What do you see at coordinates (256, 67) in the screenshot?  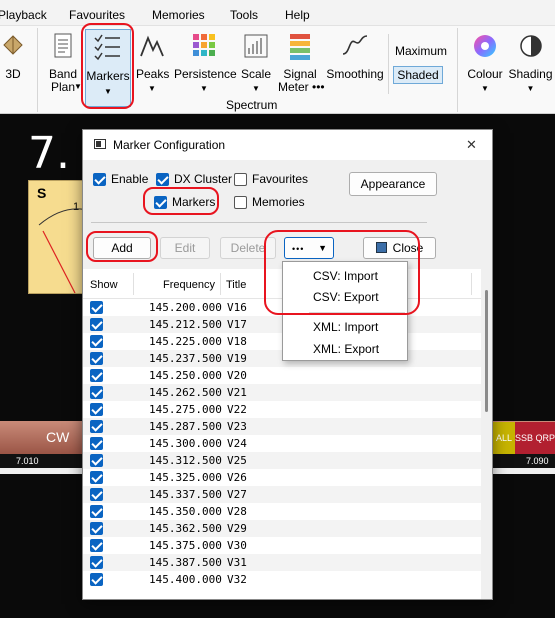 I see `scale-button: Scale ▼` at bounding box center [256, 67].